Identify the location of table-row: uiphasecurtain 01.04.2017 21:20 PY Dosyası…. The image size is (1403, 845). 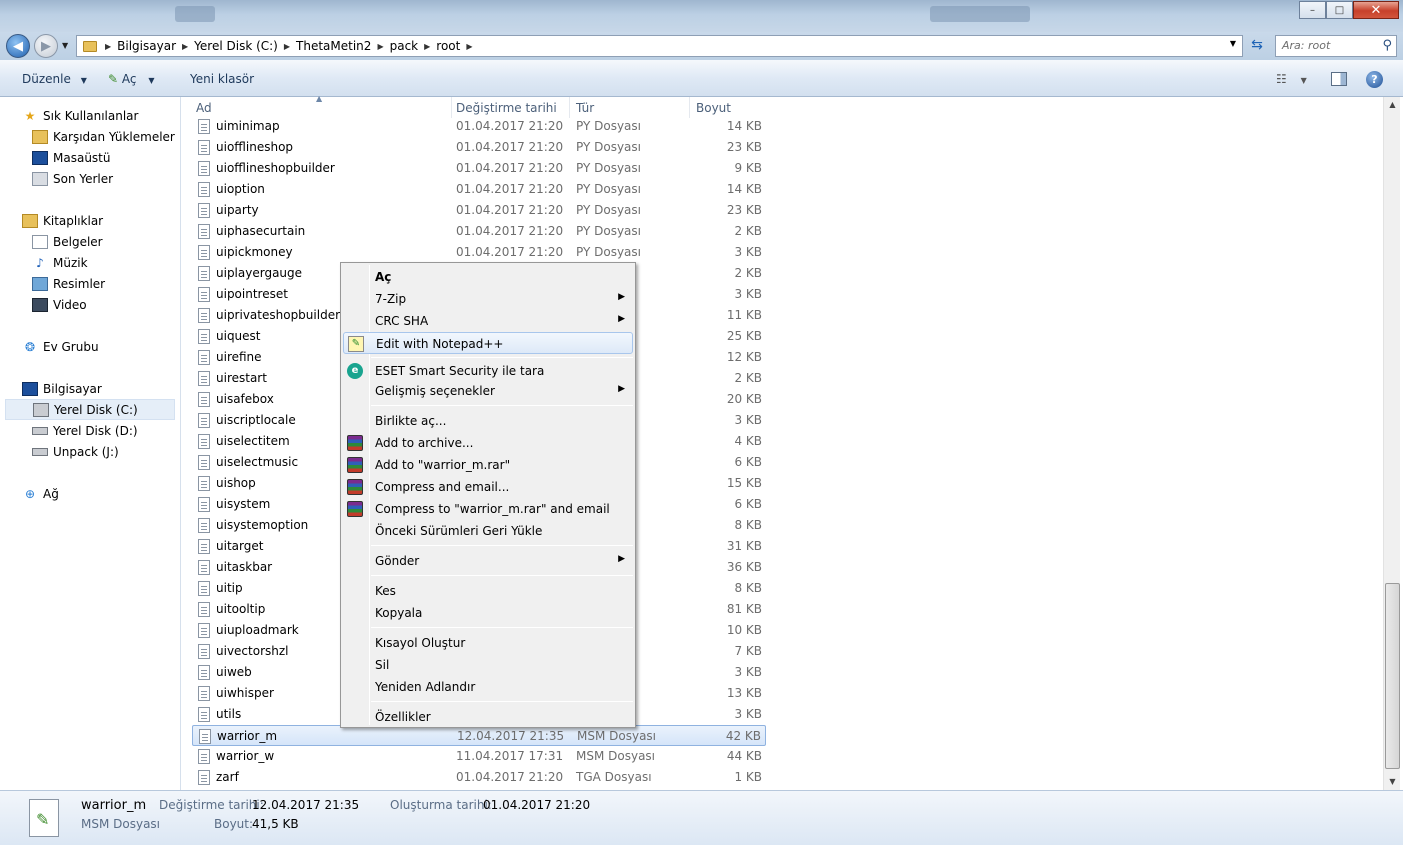
(479, 231).